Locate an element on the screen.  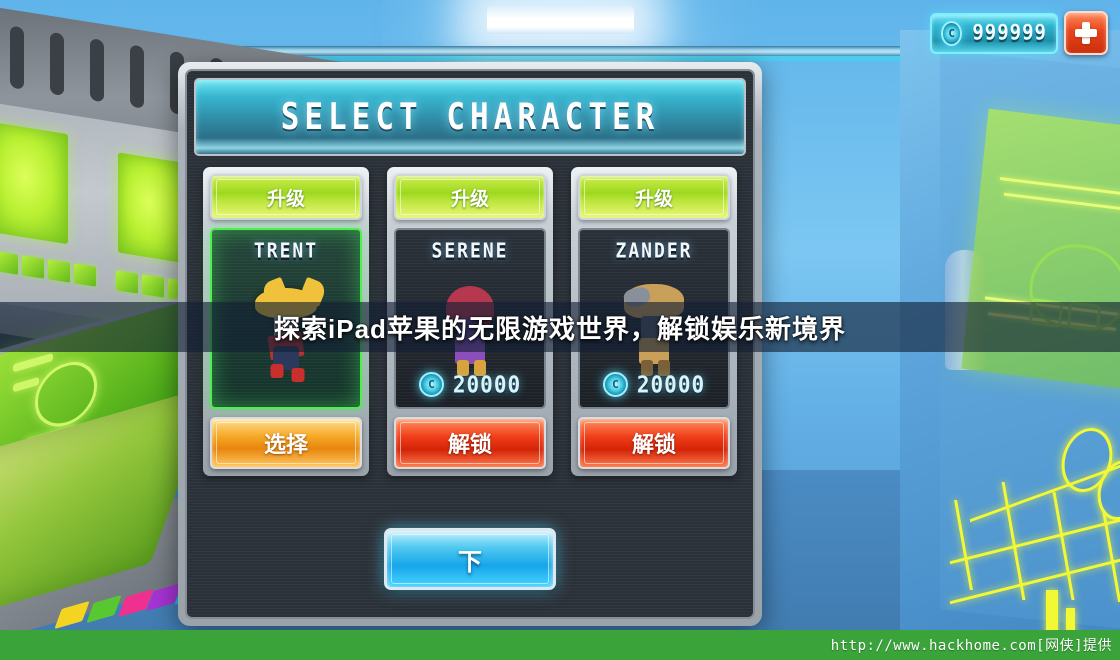
upgrade-button-trent: 升级 is located at coordinates (286, 197).